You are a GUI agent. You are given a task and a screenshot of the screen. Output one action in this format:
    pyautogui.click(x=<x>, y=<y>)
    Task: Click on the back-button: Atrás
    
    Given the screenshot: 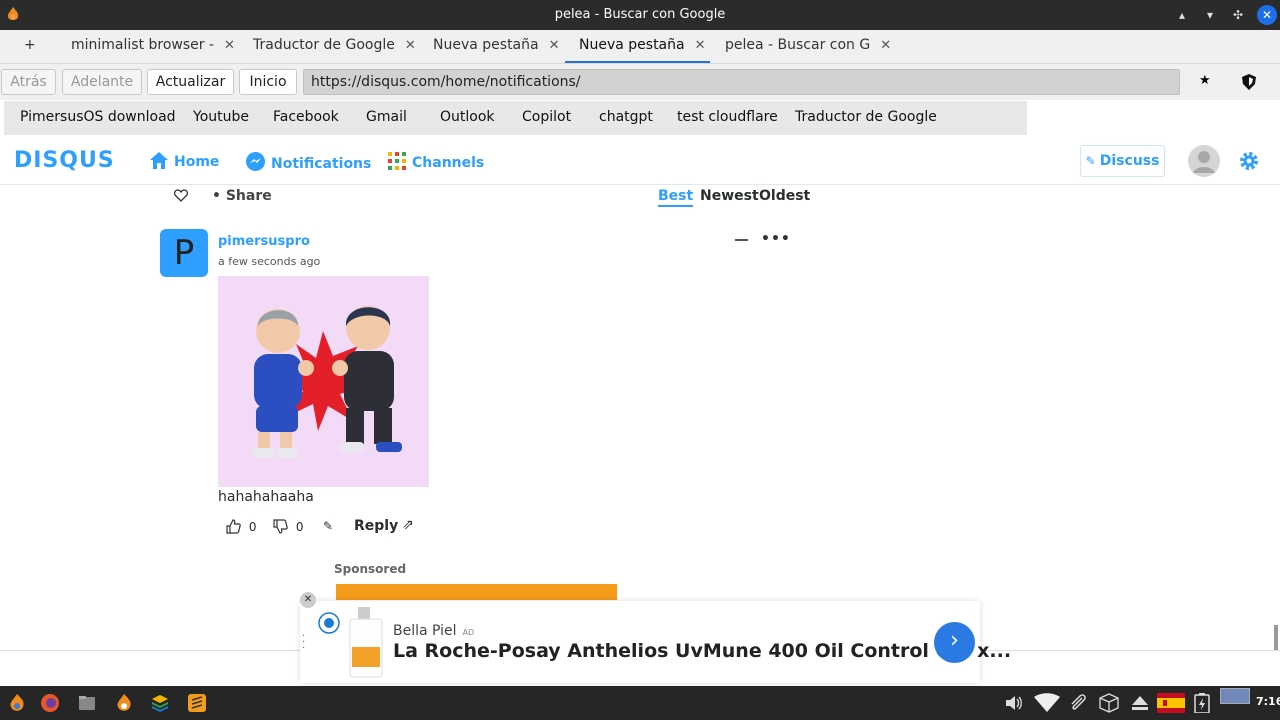 What is the action you would take?
    pyautogui.click(x=28, y=82)
    